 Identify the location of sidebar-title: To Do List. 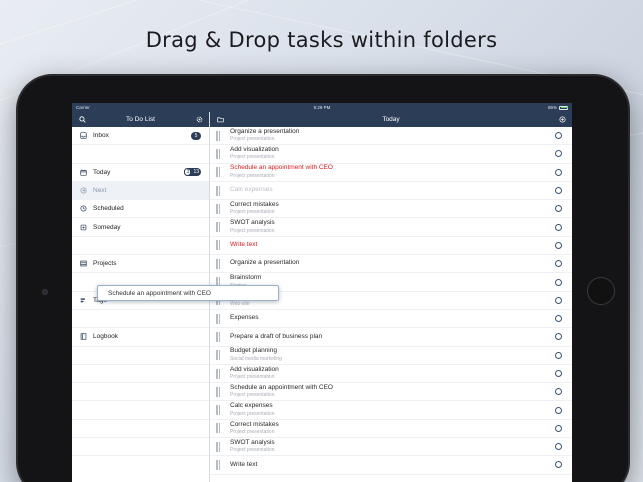
(140, 119).